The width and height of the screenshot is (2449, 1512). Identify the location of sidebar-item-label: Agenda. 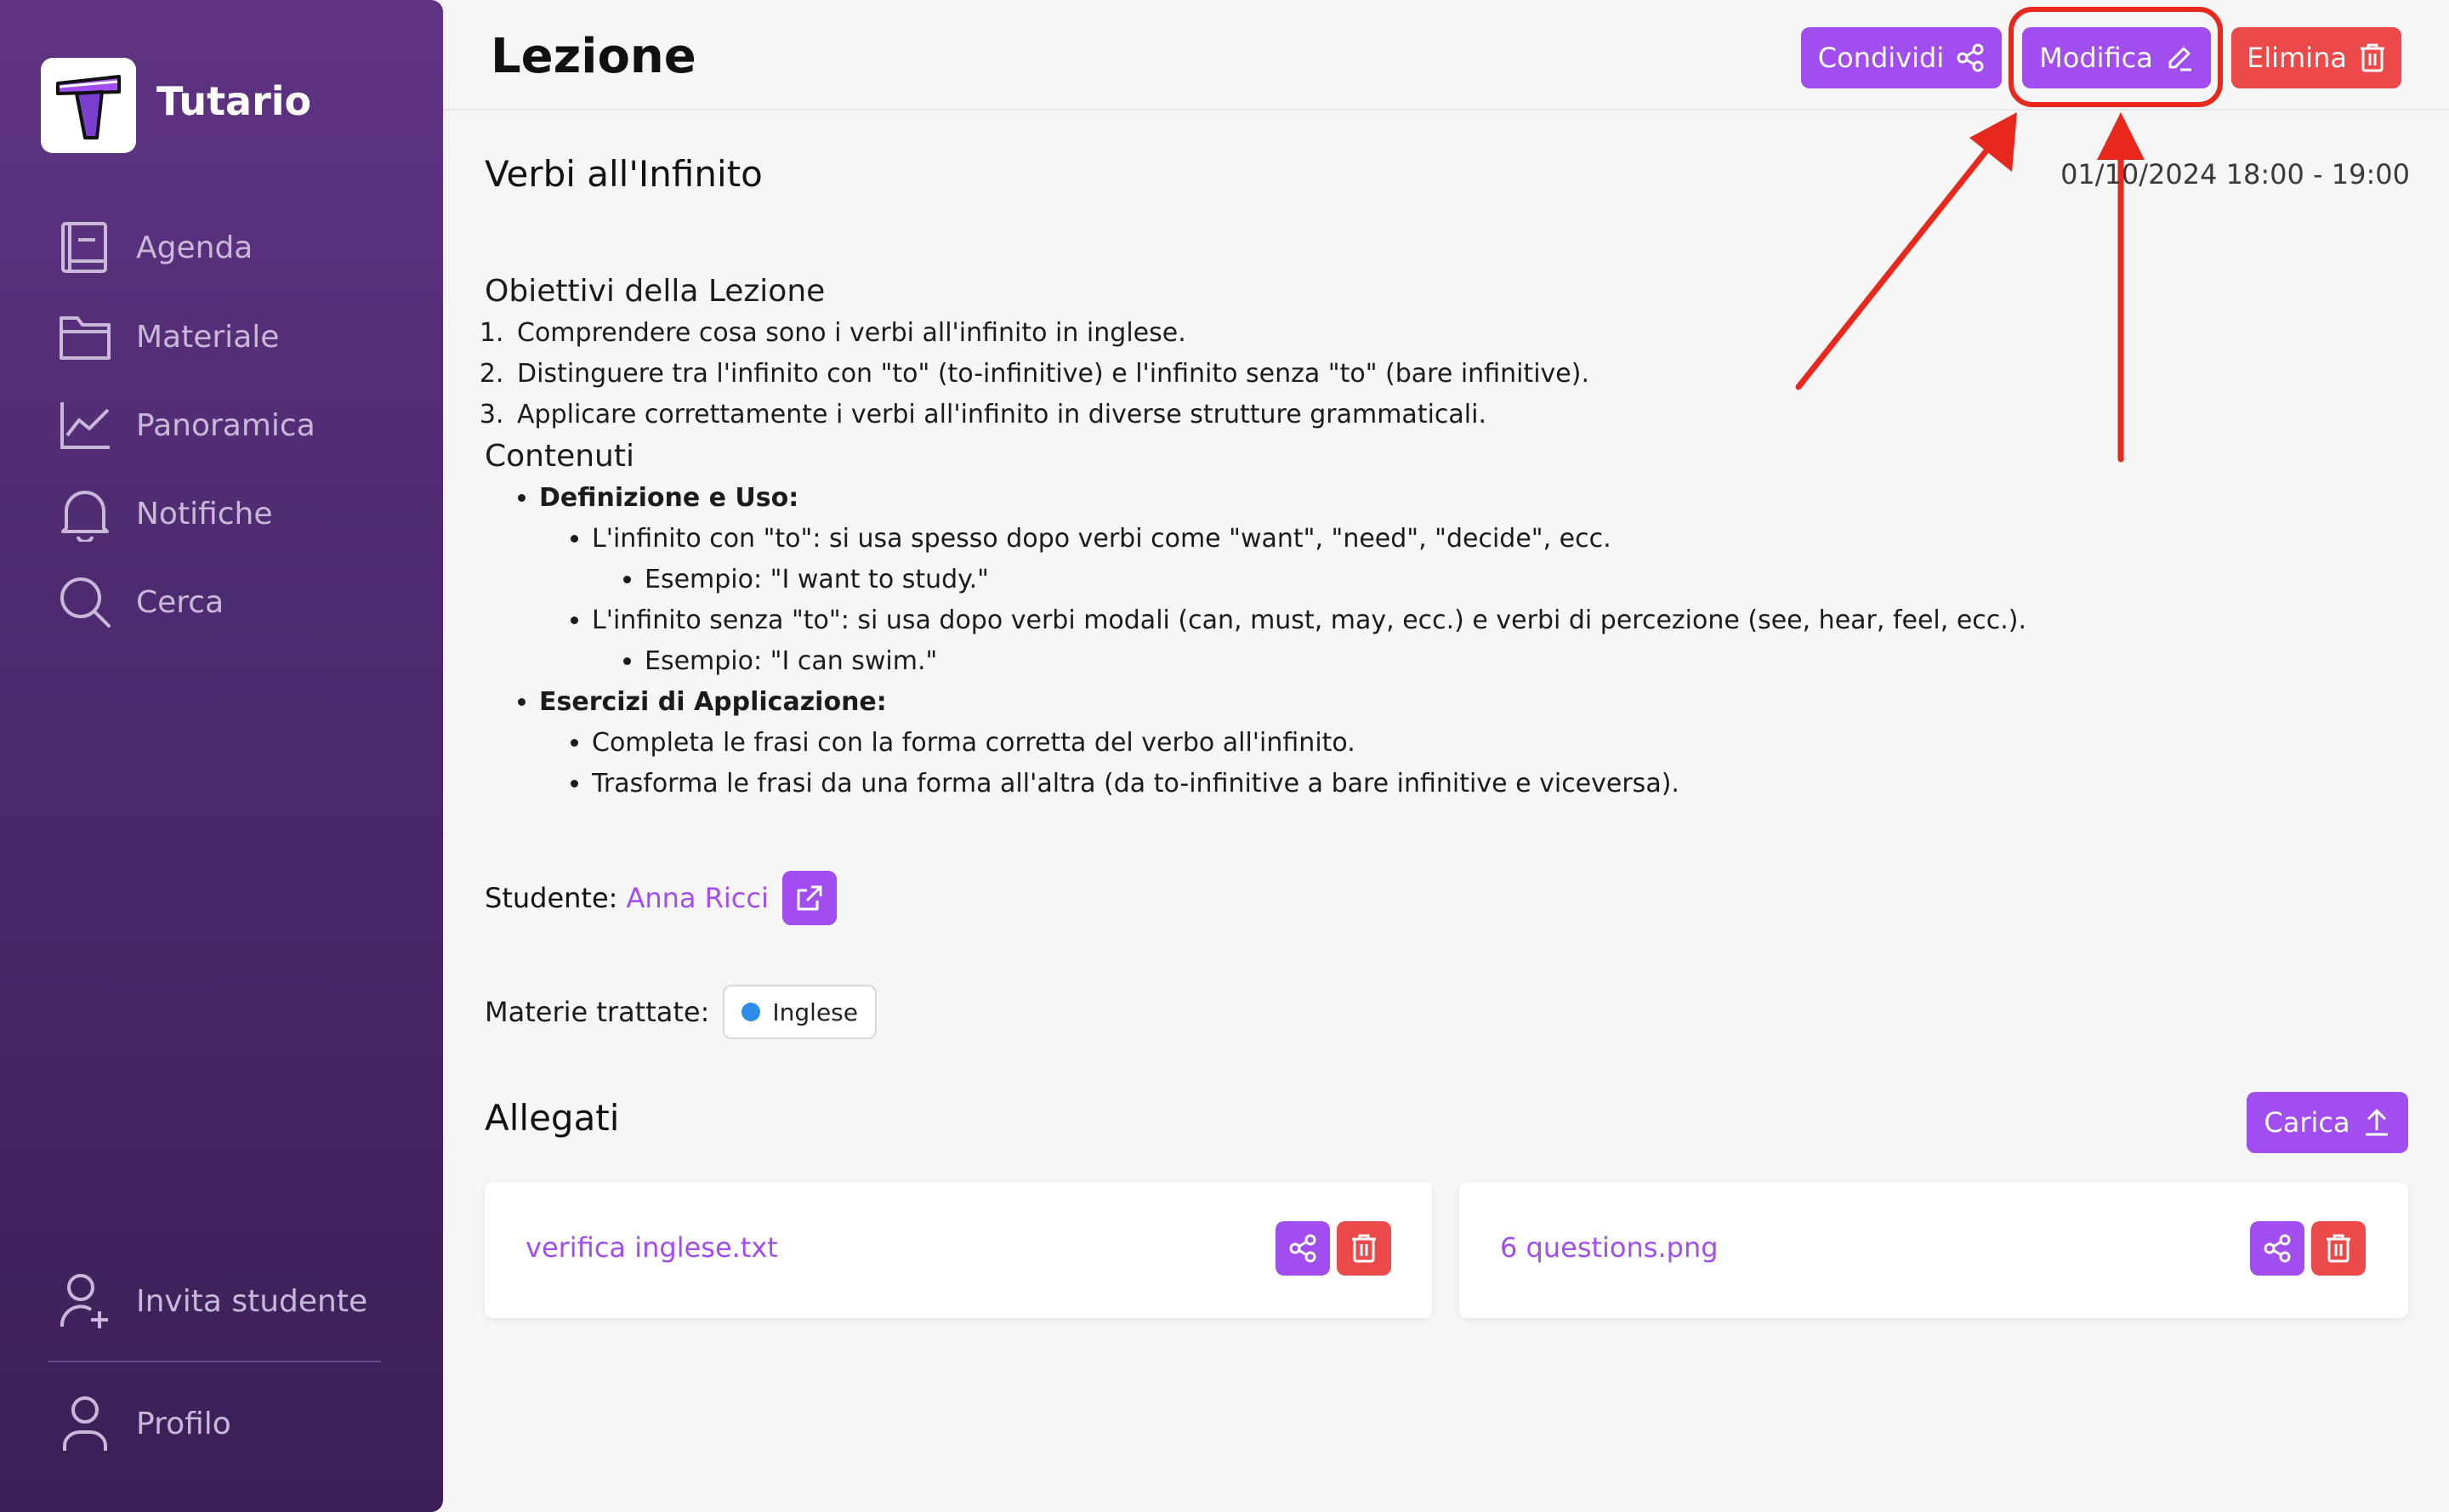
(194, 247).